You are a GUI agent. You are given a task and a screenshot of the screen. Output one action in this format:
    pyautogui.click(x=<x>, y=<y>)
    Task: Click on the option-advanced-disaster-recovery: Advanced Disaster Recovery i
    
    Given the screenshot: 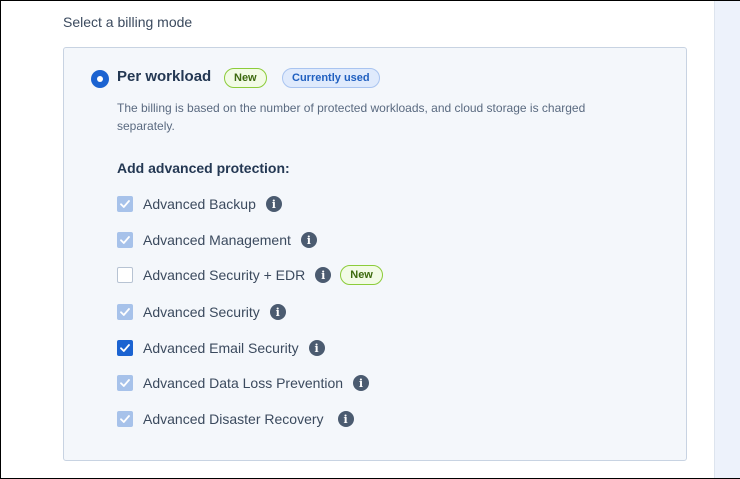 What is the action you would take?
    pyautogui.click(x=235, y=419)
    